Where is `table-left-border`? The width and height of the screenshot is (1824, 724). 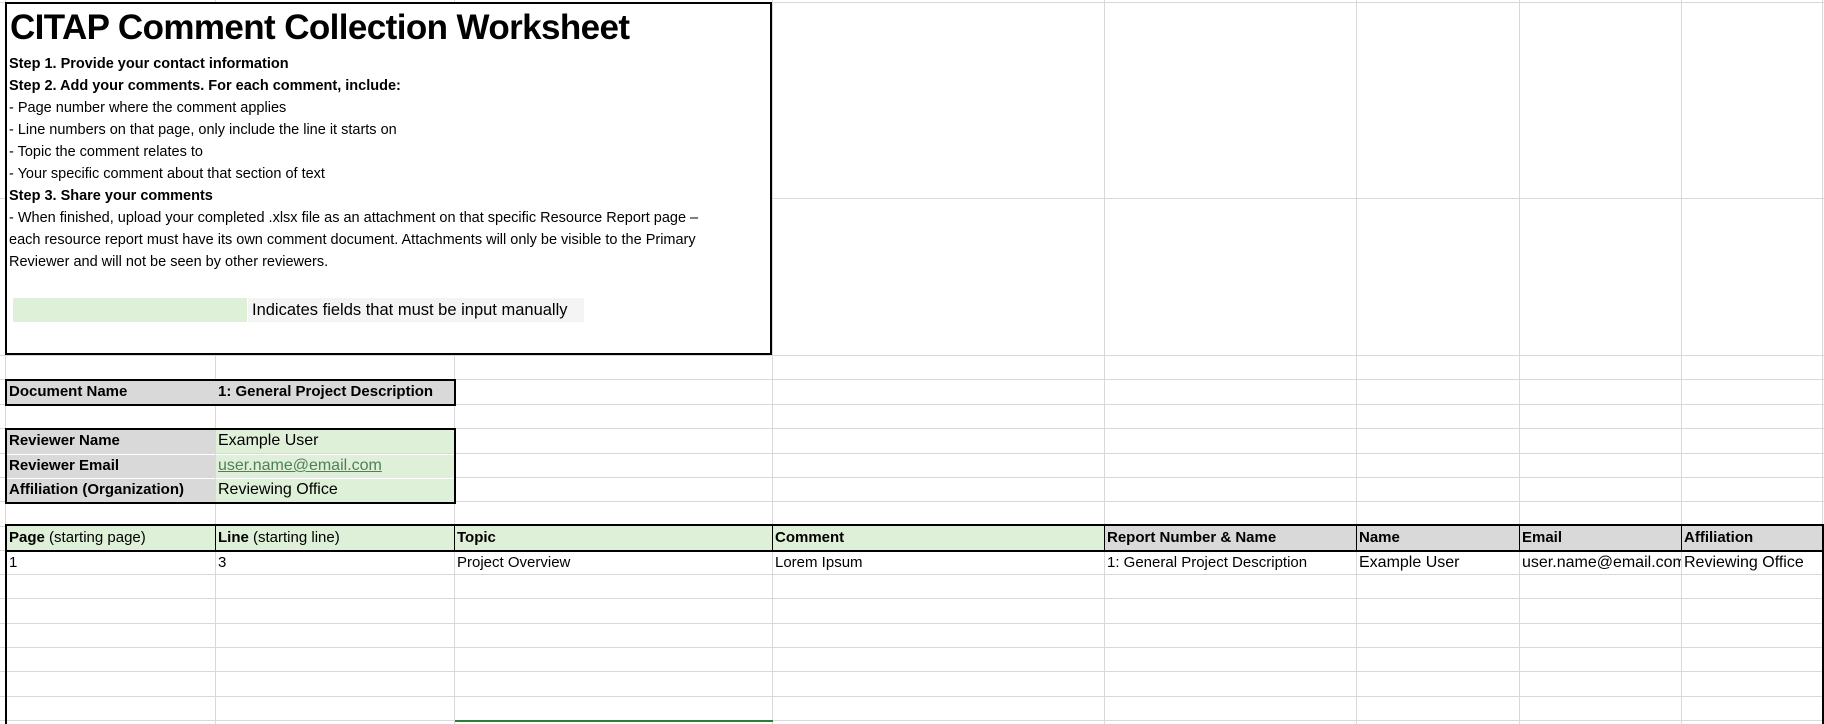 table-left-border is located at coordinates (6, 638).